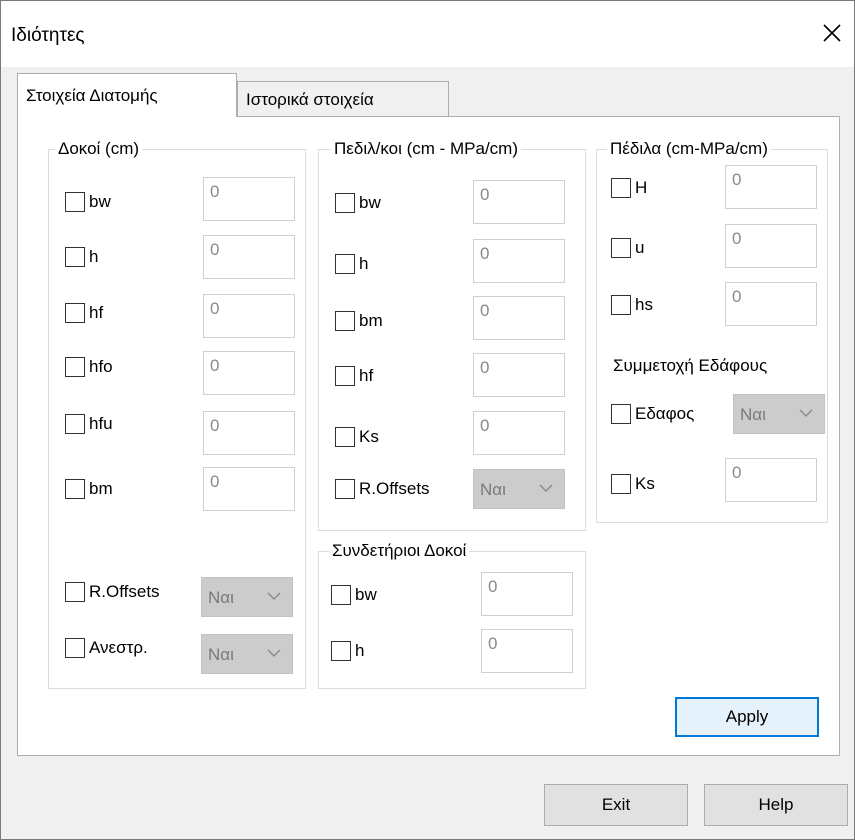  Describe the element at coordinates (771, 304) in the screenshot. I see `footing-hs-input: 0` at that location.